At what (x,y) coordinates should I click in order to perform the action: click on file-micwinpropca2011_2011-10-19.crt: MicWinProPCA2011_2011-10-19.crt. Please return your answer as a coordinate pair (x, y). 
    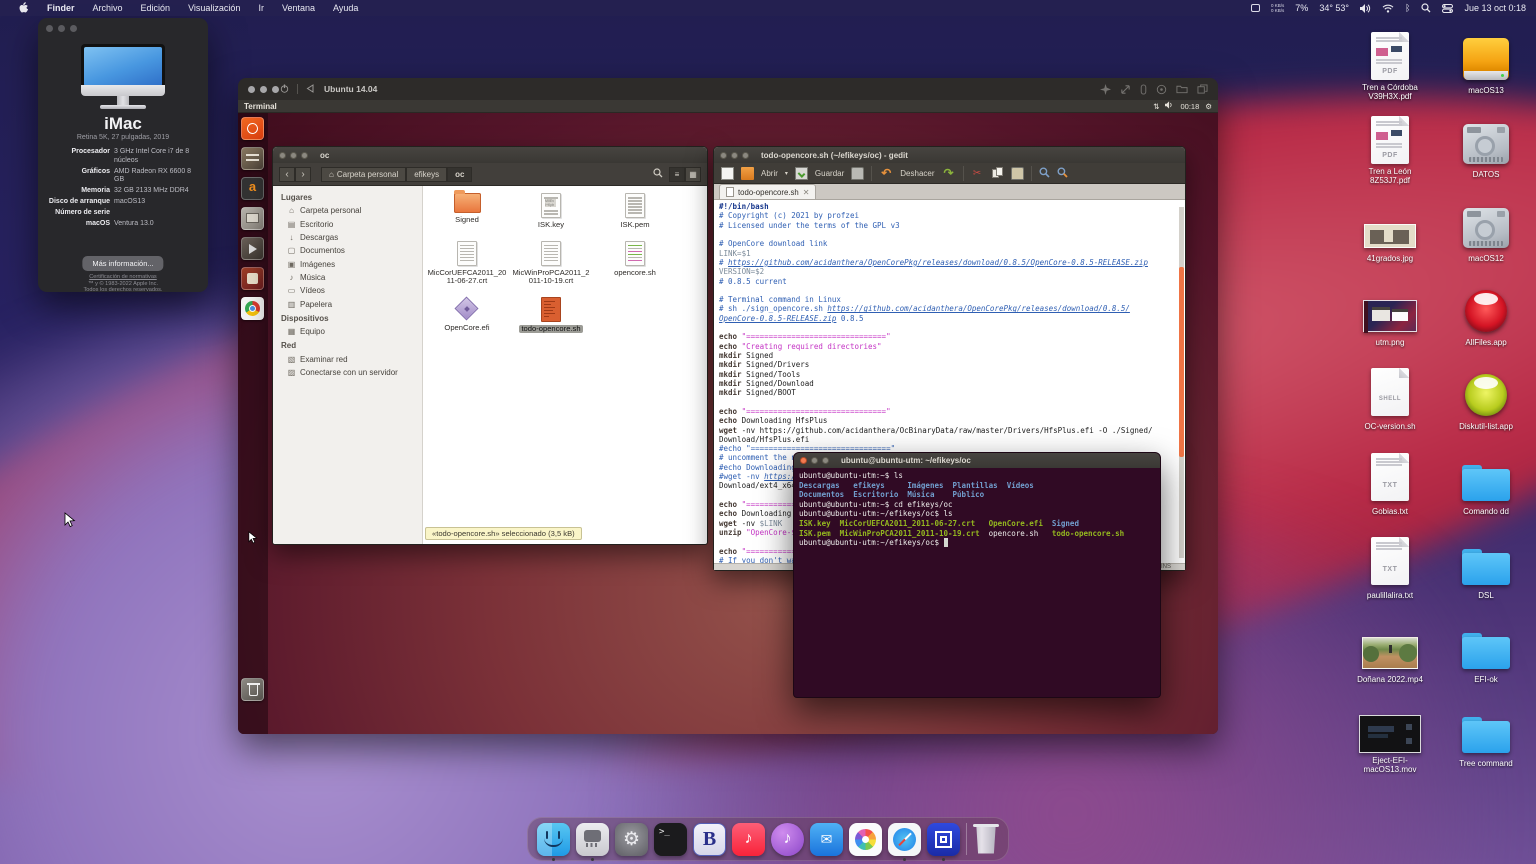
    Looking at the image, I should click on (551, 264).